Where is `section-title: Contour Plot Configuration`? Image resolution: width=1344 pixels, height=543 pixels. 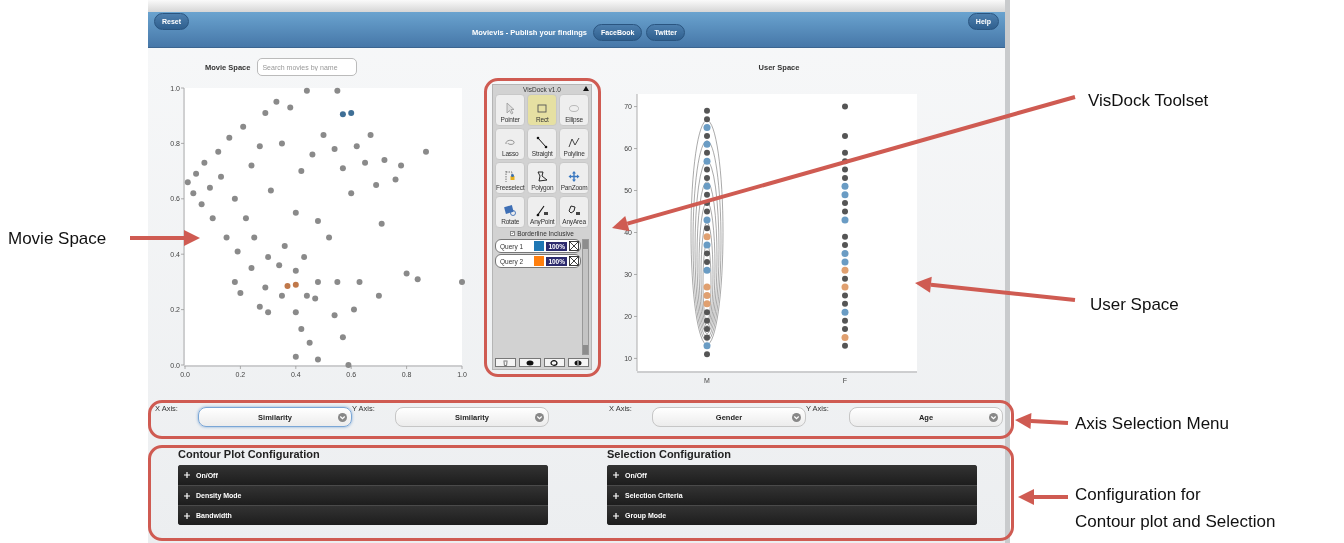 section-title: Contour Plot Configuration is located at coordinates (249, 454).